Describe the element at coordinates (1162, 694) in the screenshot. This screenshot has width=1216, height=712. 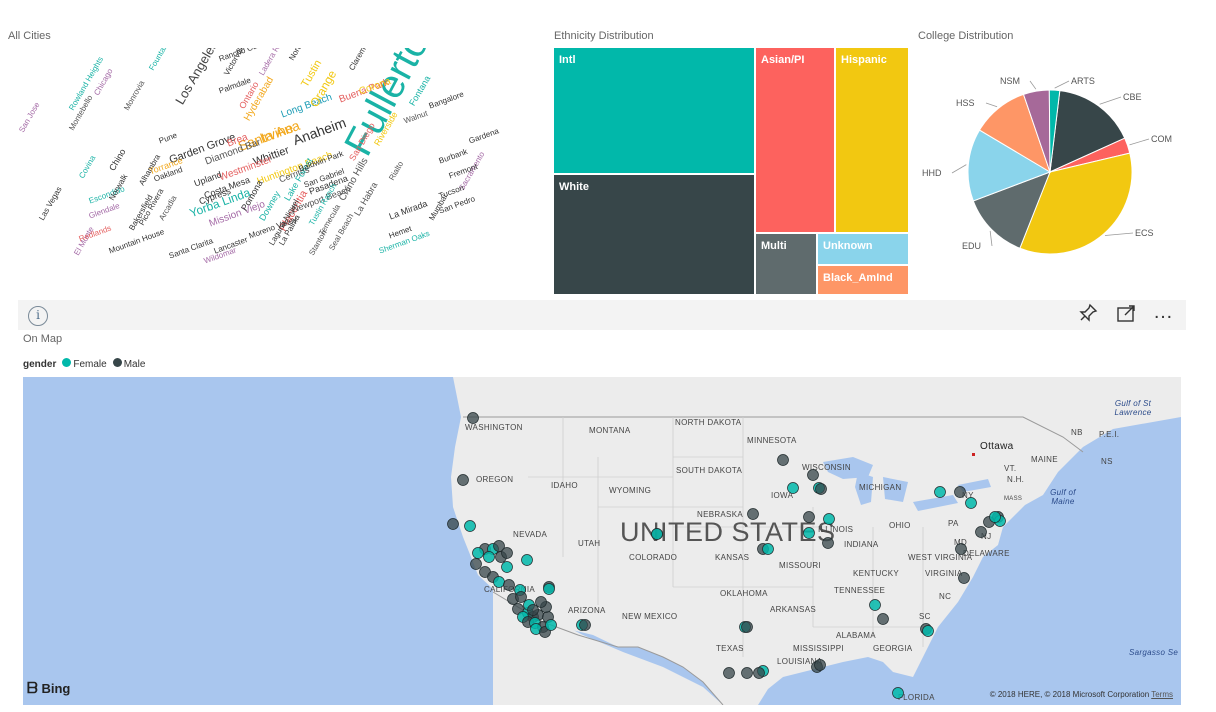
I see `terms-link: Terms` at that location.